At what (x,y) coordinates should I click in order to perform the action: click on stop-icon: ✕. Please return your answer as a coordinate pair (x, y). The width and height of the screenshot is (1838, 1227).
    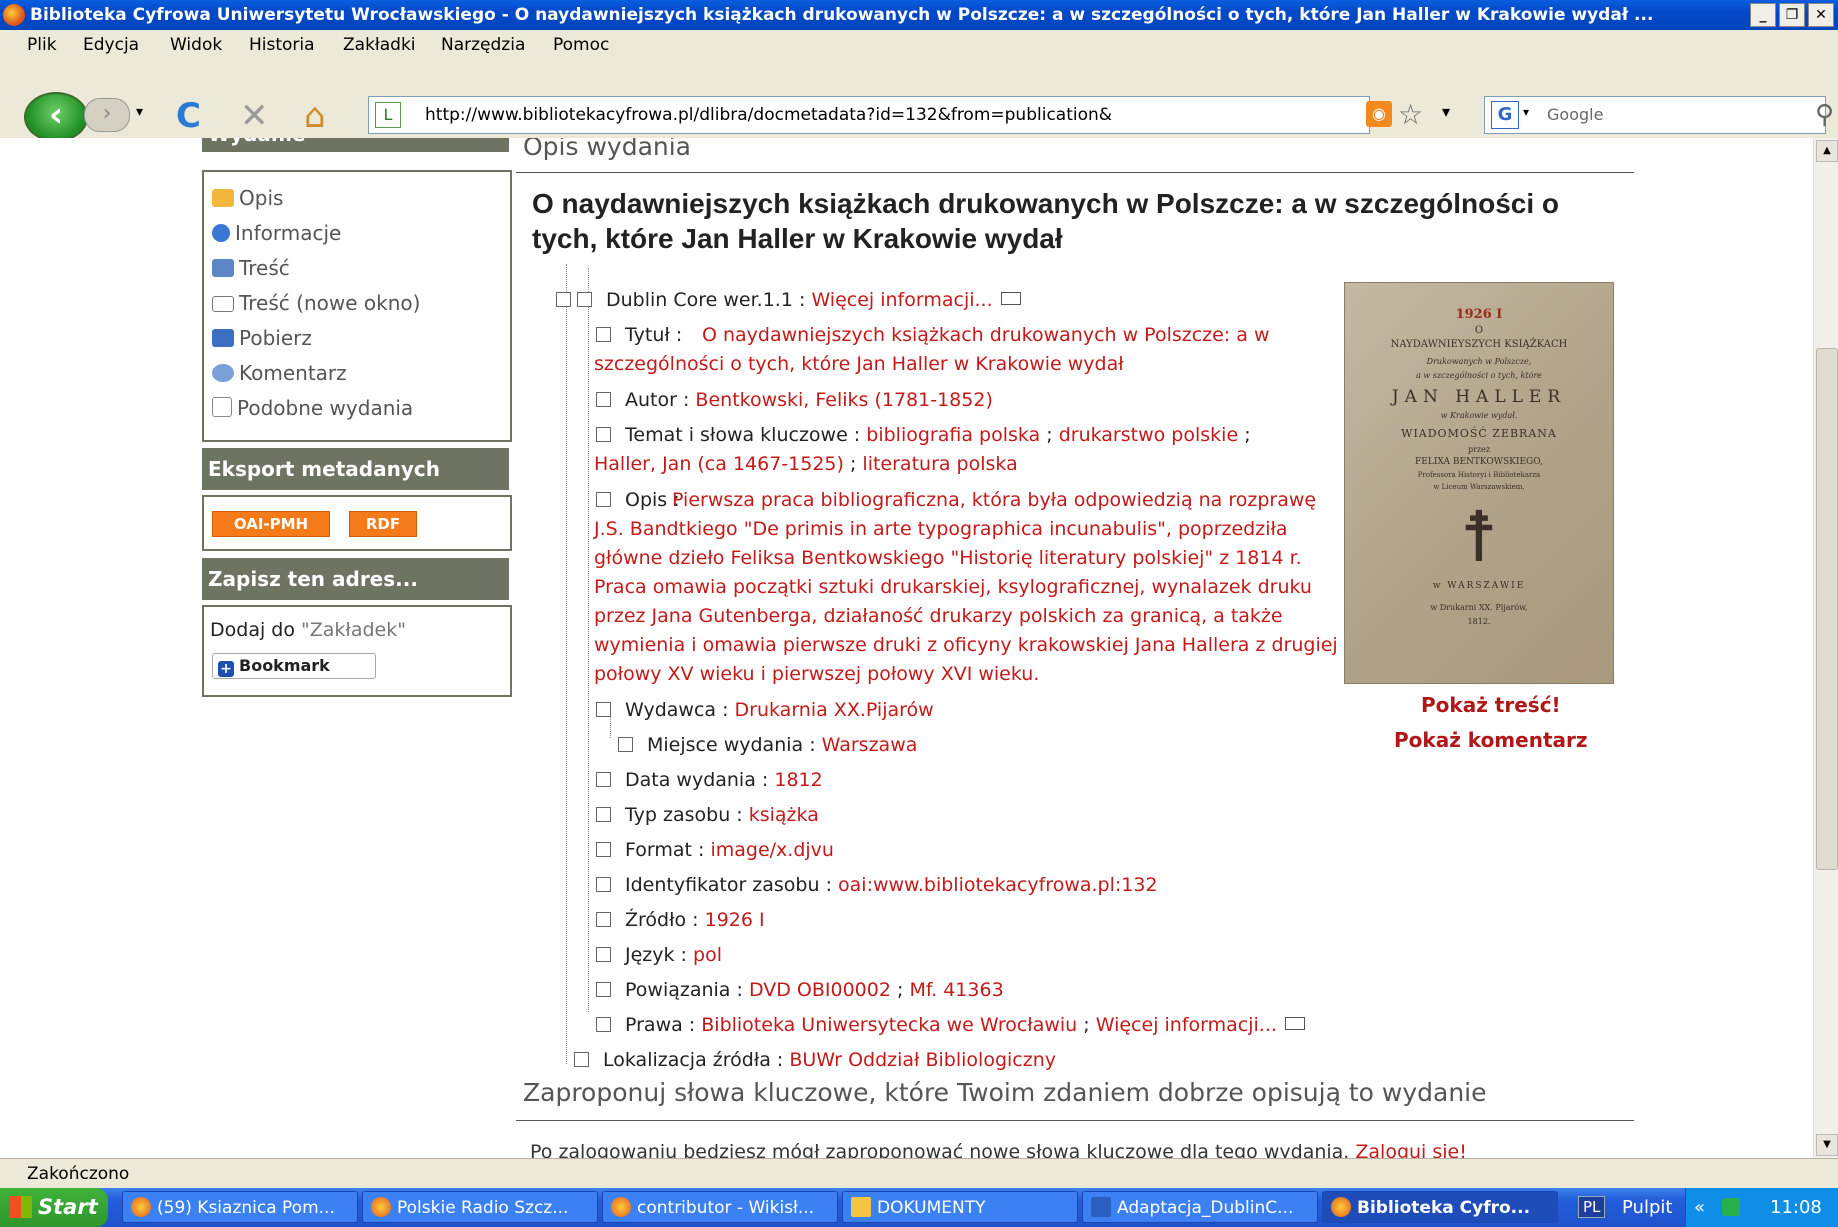
    Looking at the image, I should click on (254, 116).